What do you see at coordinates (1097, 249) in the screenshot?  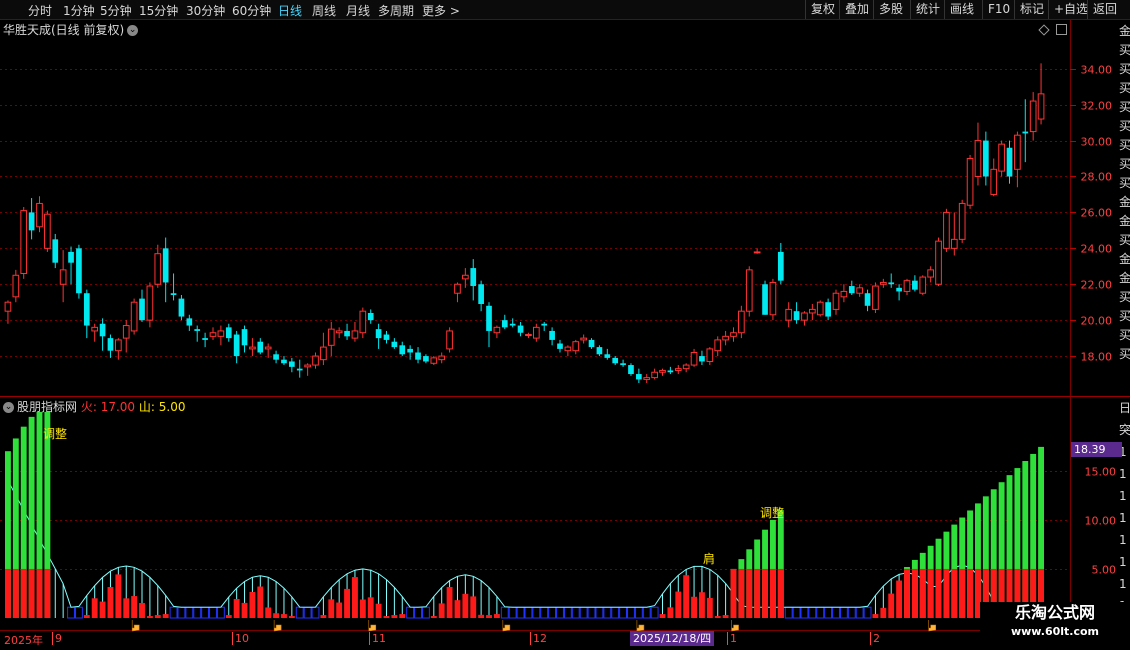 I see `price-axis-label: 24.00` at bounding box center [1097, 249].